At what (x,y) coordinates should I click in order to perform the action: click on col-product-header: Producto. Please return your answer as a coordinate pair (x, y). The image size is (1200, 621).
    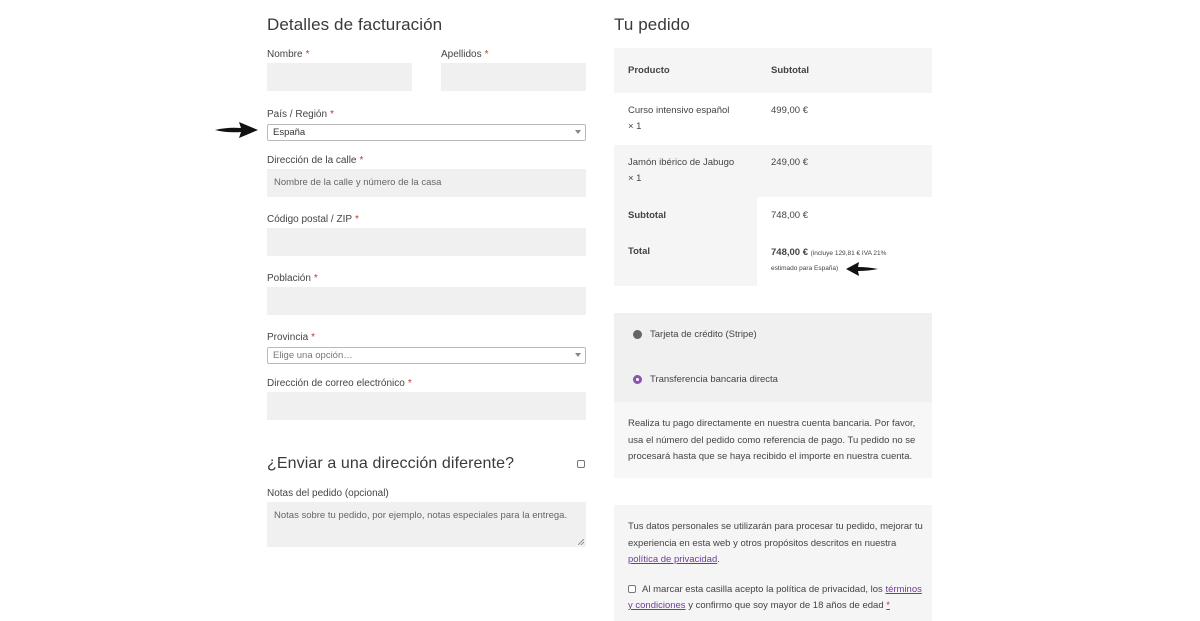
    Looking at the image, I should click on (649, 70).